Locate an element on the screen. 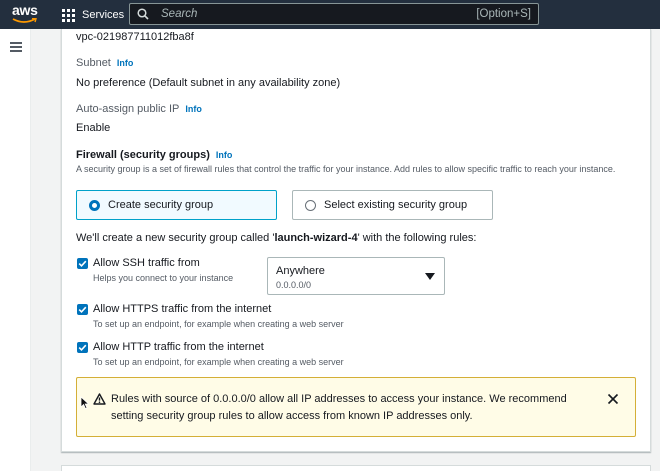 Image resolution: width=660 pixels, height=471 pixels. ssh-source-value: Anywhere is located at coordinates (300, 271).